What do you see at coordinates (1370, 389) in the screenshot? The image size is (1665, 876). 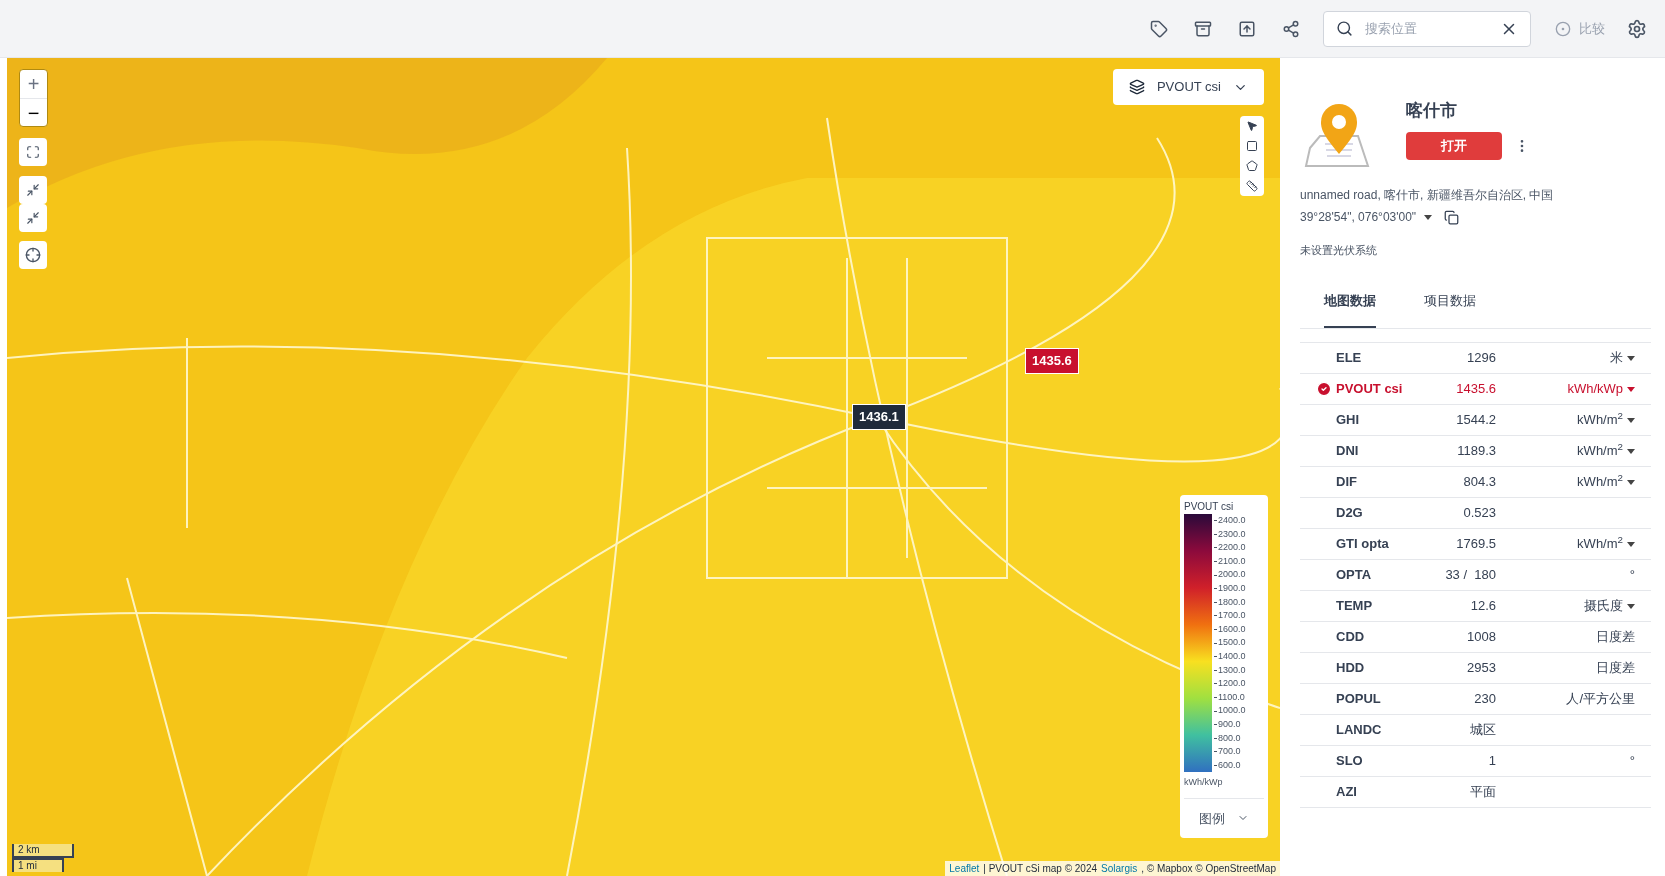 I see `row-label: PVOUT csi` at bounding box center [1370, 389].